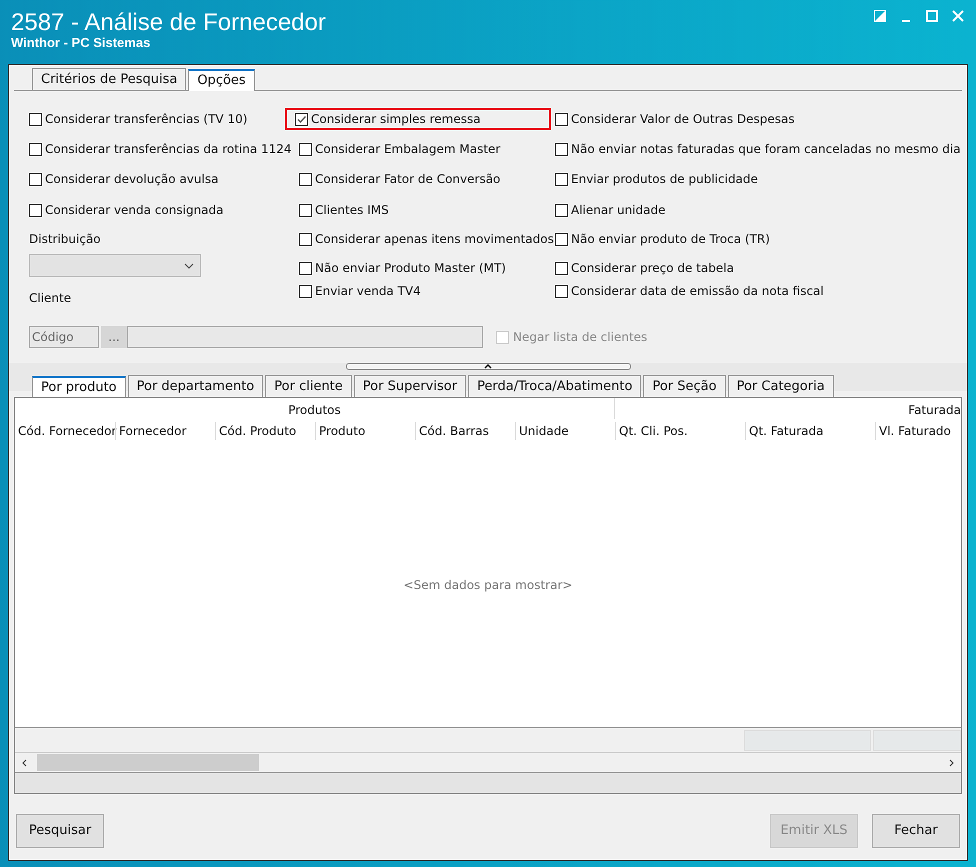  I want to click on horizontal-scrollbar, so click(488, 762).